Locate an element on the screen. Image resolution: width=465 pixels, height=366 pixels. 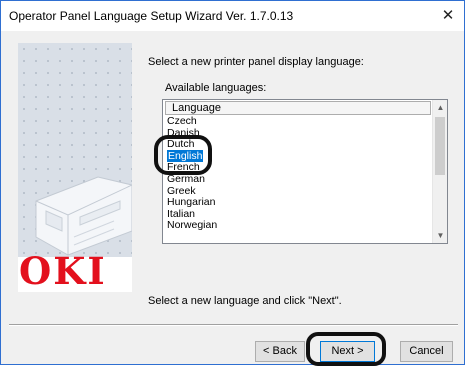
list-item-label: Norwegian is located at coordinates (192, 225).